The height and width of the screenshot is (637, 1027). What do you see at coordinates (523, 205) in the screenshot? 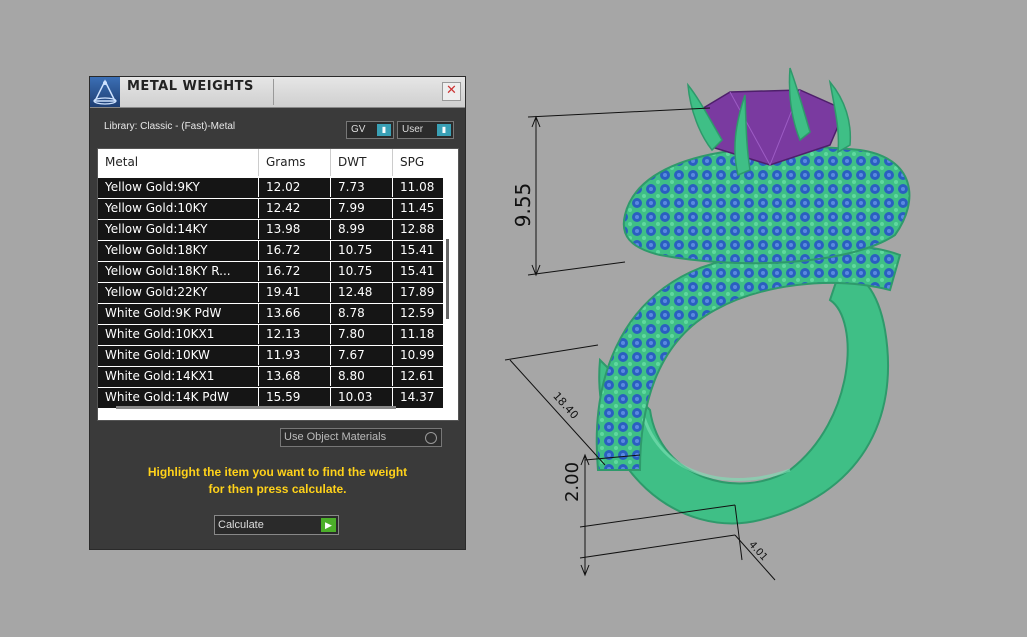
I see `height-dimension-label: 9.55` at bounding box center [523, 205].